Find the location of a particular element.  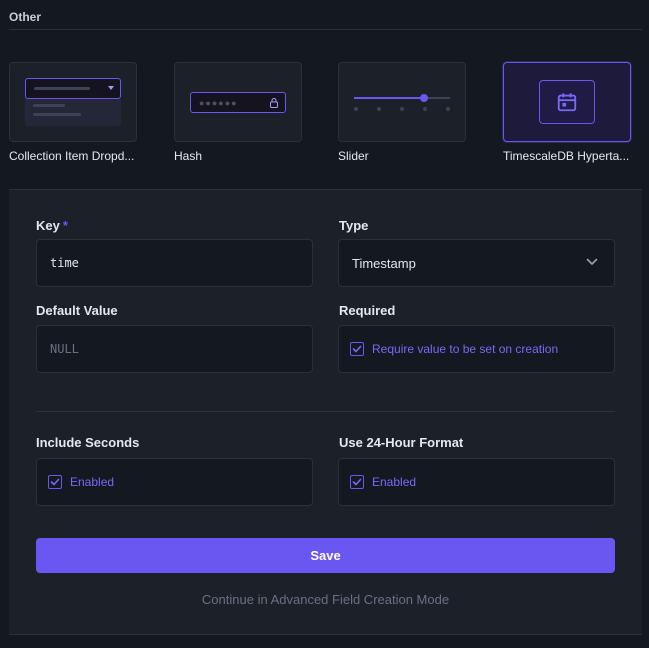

required-label: Required is located at coordinates (367, 310).